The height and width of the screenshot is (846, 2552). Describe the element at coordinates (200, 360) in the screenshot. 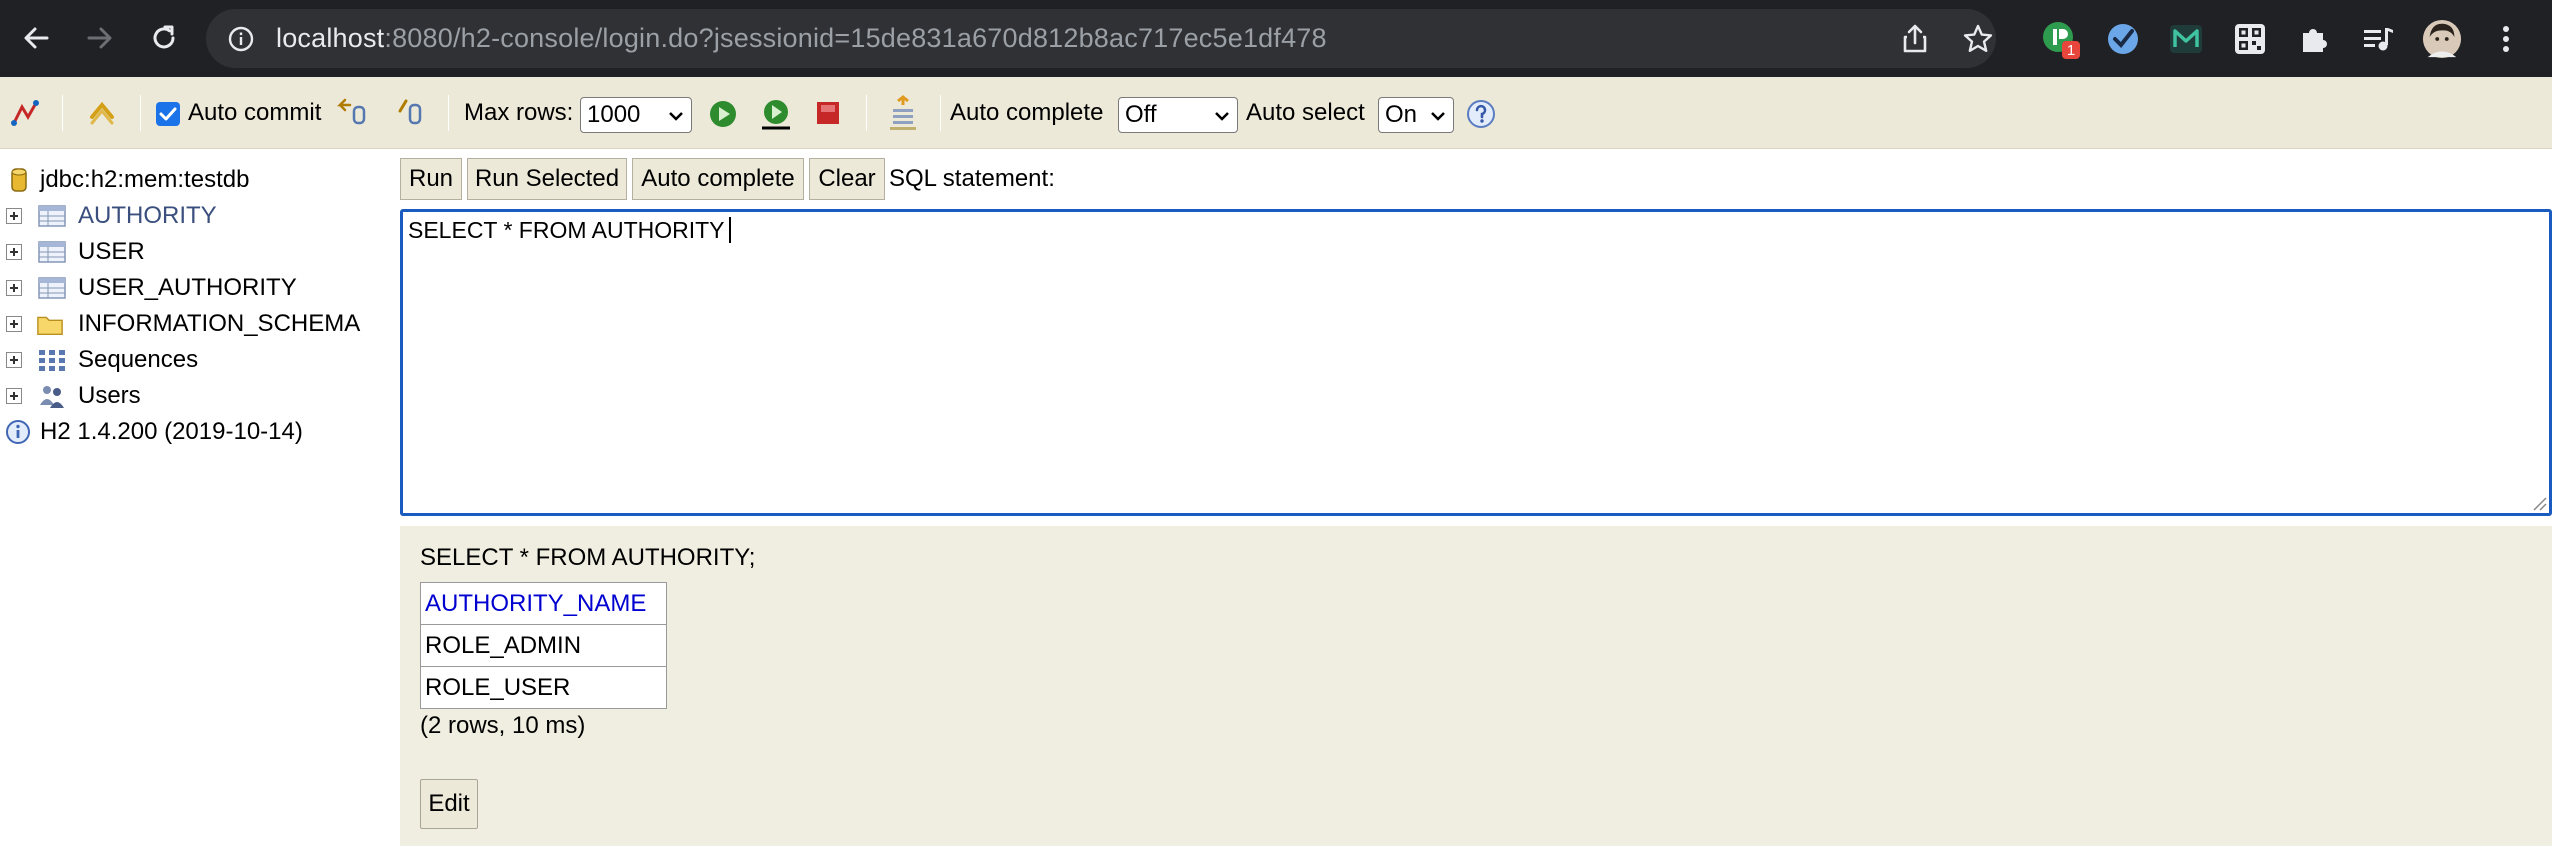

I see `tree-item-sequences: Sequences` at that location.